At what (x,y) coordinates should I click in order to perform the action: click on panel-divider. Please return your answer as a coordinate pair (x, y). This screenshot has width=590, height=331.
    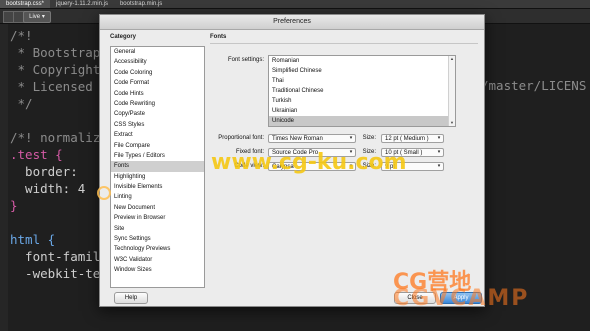
    Looking at the image, I should click on (344, 43).